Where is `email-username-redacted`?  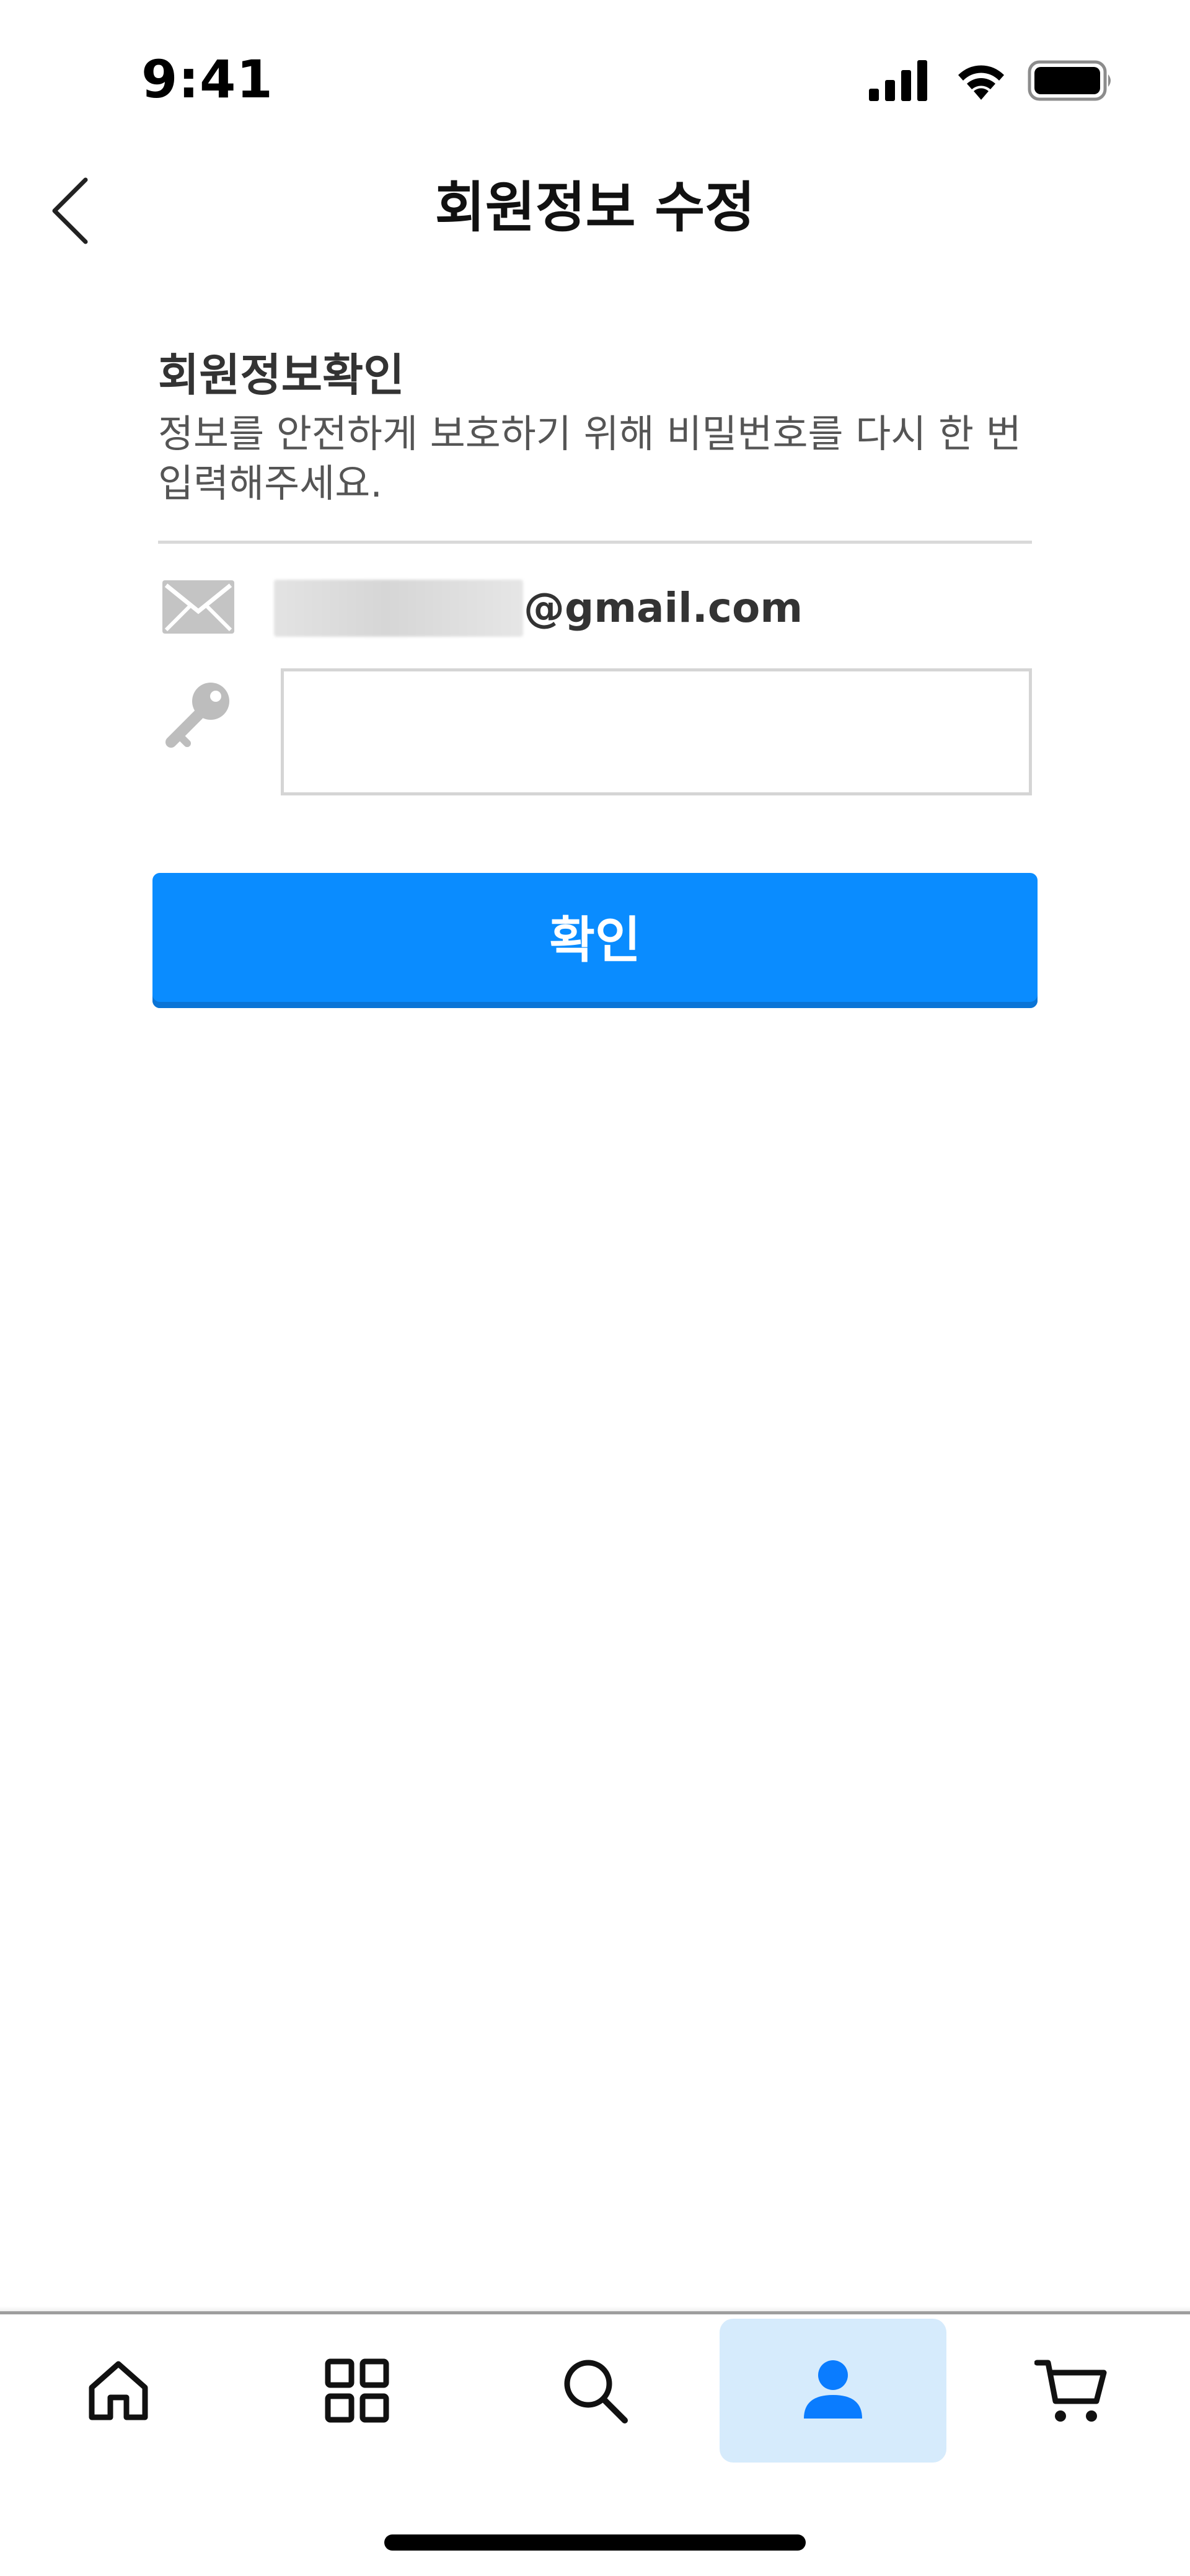
email-username-redacted is located at coordinates (398, 608).